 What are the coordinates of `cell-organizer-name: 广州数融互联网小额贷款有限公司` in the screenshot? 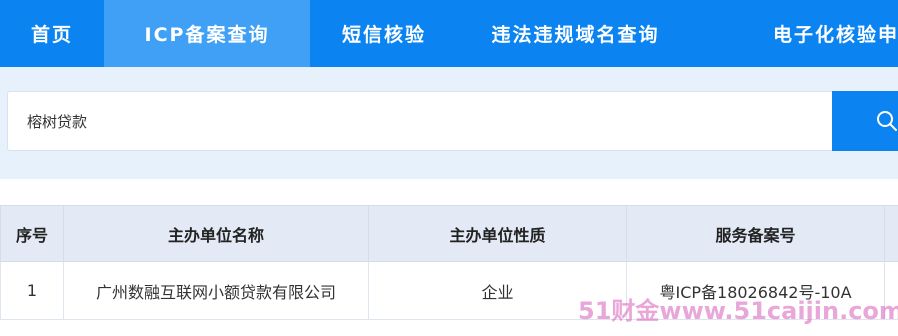 It's located at (216, 290).